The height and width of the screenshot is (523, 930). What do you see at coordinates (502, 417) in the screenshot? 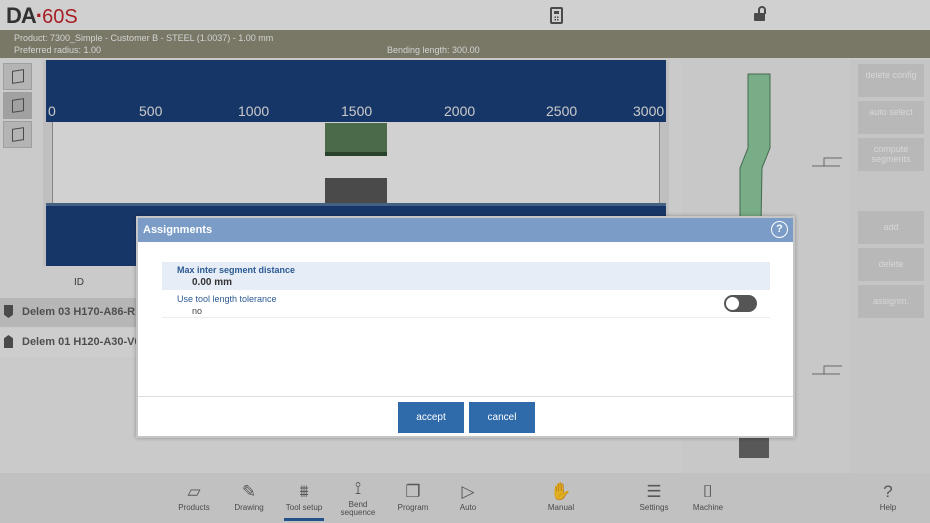
I see `cancel-button: cancel` at bounding box center [502, 417].